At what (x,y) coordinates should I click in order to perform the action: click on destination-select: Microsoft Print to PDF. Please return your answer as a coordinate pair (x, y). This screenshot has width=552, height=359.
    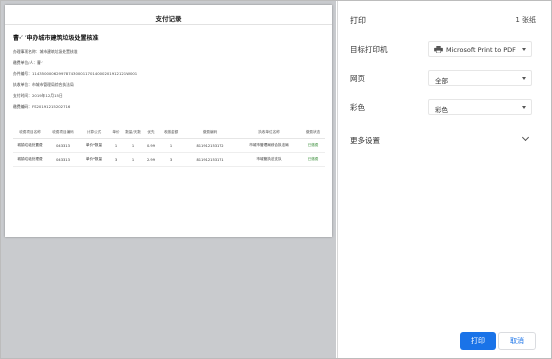
    Looking at the image, I should click on (480, 49).